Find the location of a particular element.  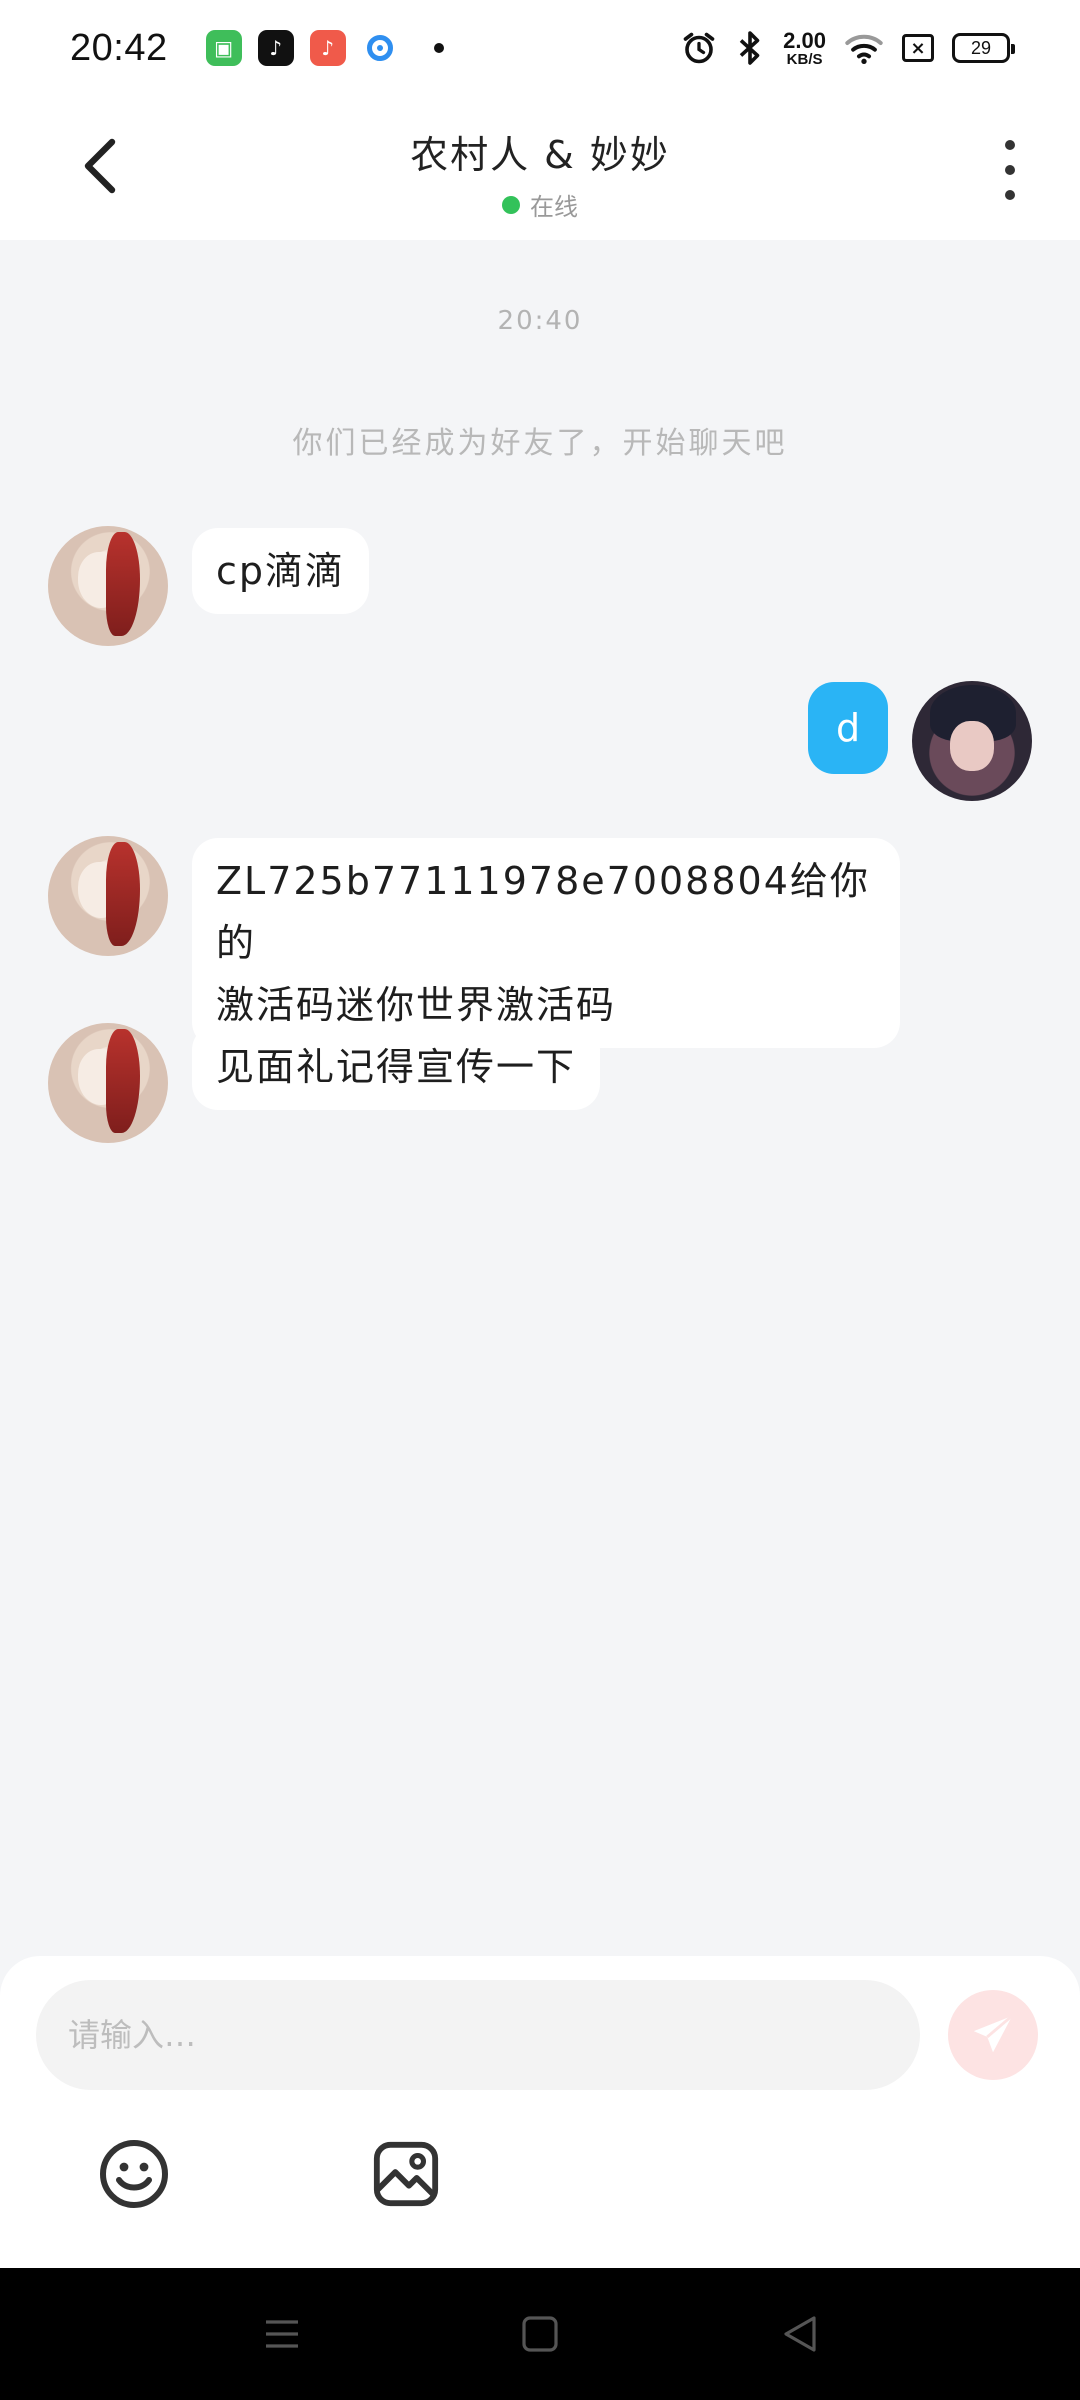

menu-icon is located at coordinates (282, 2334).